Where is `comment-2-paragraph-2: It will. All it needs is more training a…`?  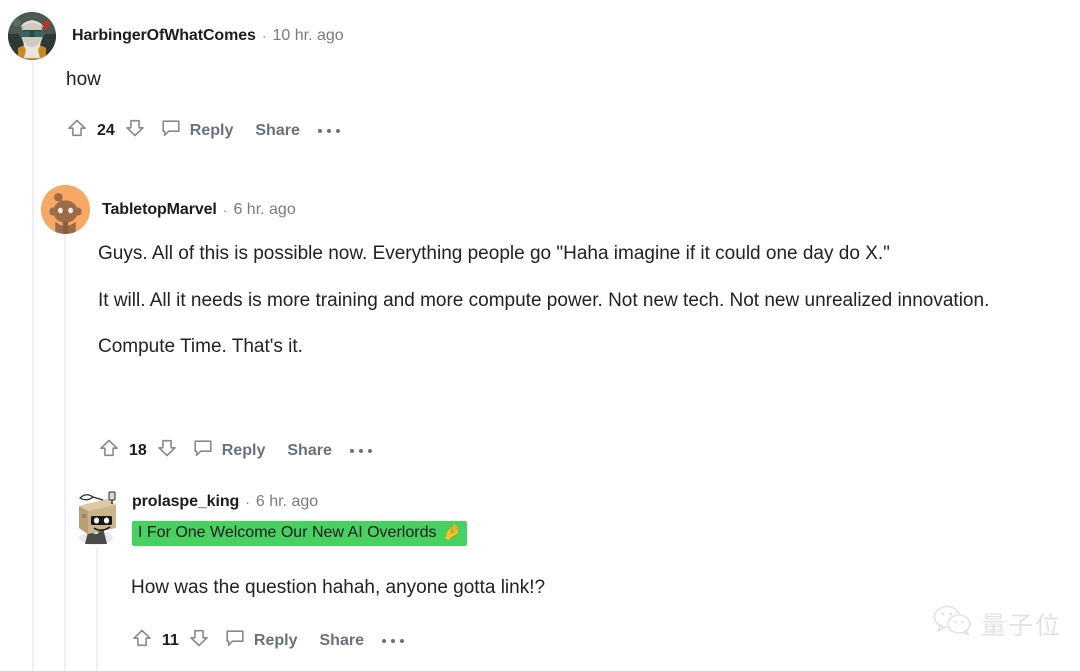 comment-2-paragraph-2: It will. All it needs is more training a… is located at coordinates (544, 300).